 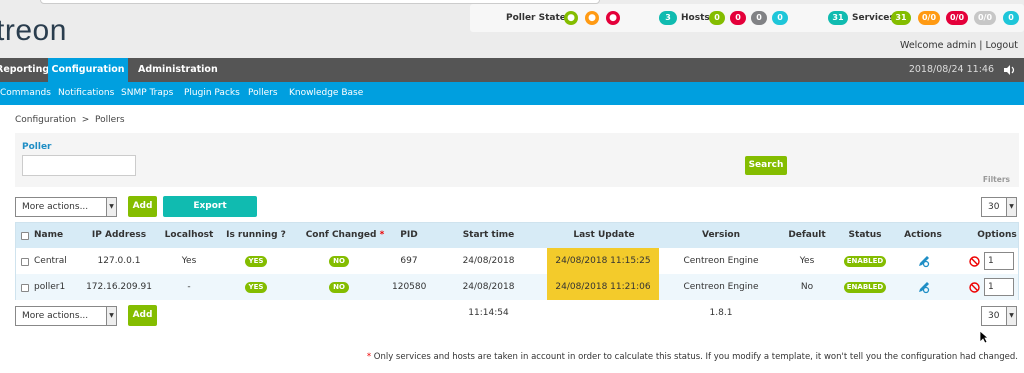 What do you see at coordinates (88, 70) in the screenshot?
I see `menu-configuration: Configuration` at bounding box center [88, 70].